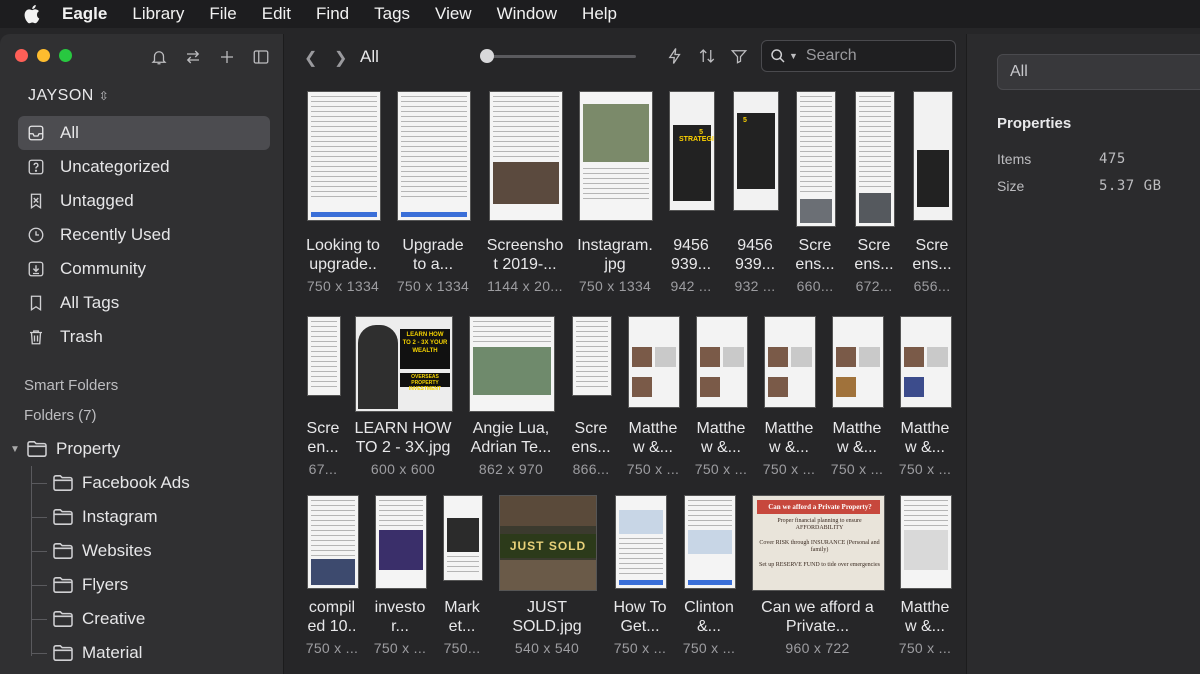  What do you see at coordinates (1130, 186) in the screenshot?
I see `size-value: 5.37 GB` at bounding box center [1130, 186].